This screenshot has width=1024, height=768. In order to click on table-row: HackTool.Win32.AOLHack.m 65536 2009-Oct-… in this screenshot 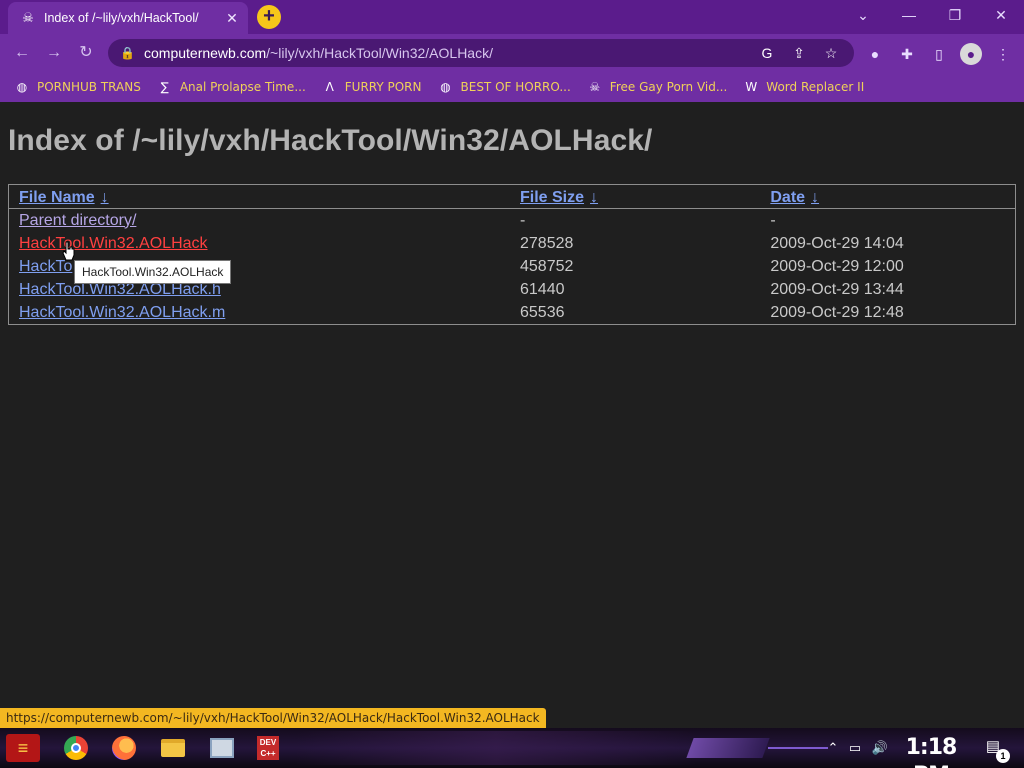, I will do `click(512, 312)`.